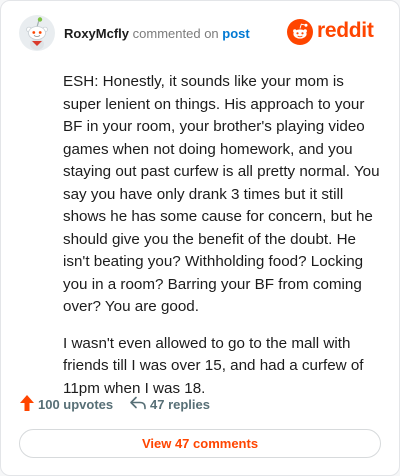 The image size is (400, 476). I want to click on replies-count: 47 replies, so click(180, 404).